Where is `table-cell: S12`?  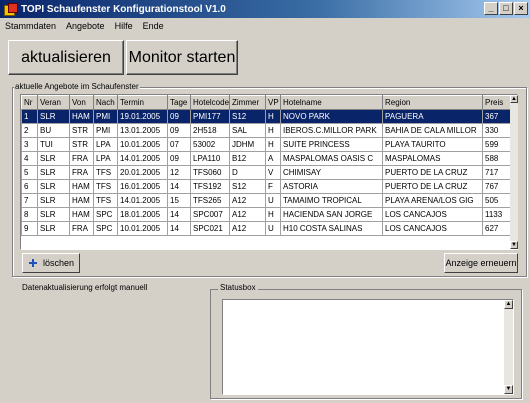
table-cell: S12 is located at coordinates (247, 116).